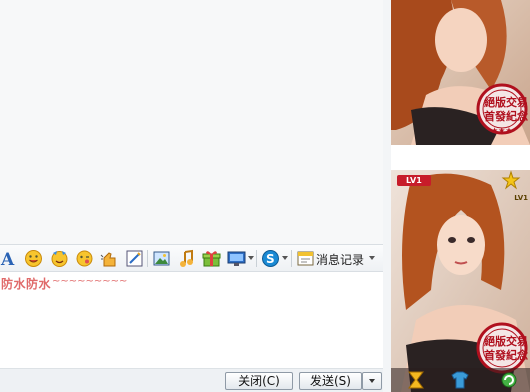  What do you see at coordinates (161, 258) in the screenshot?
I see `image-icon` at bounding box center [161, 258].